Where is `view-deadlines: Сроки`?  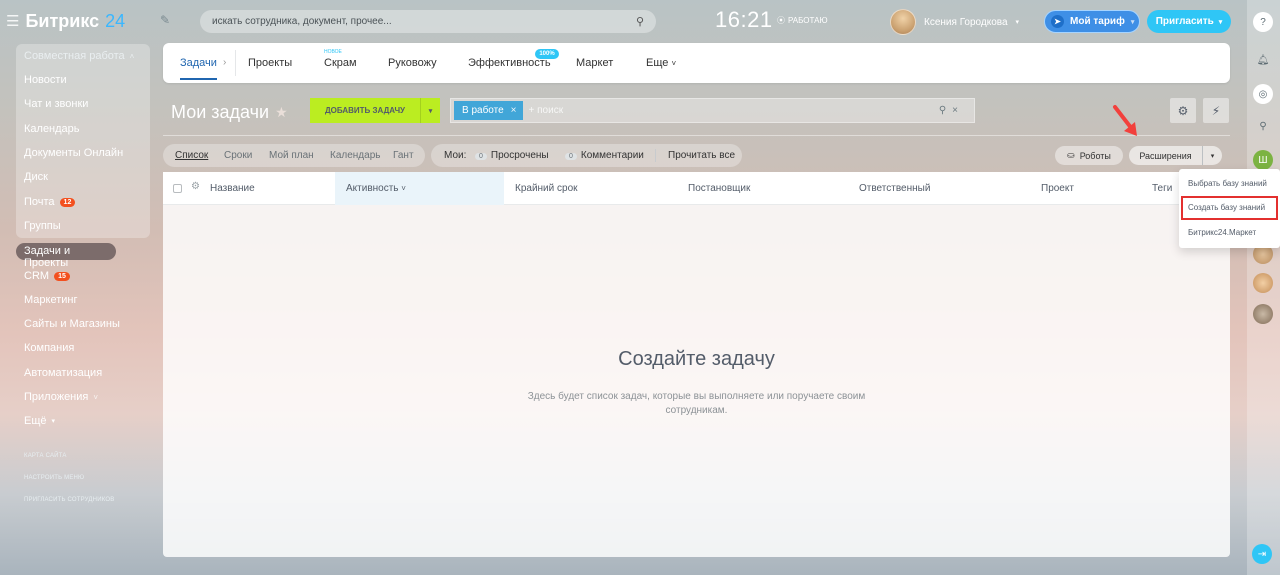
view-deadlines: Сроки is located at coordinates (238, 155).